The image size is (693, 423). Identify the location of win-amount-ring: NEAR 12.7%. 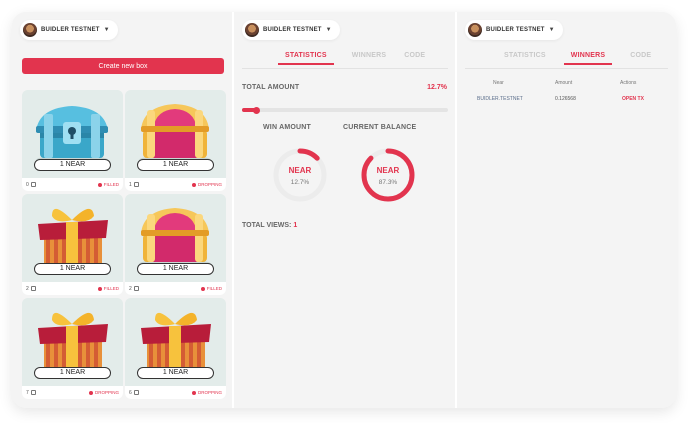
(300, 175).